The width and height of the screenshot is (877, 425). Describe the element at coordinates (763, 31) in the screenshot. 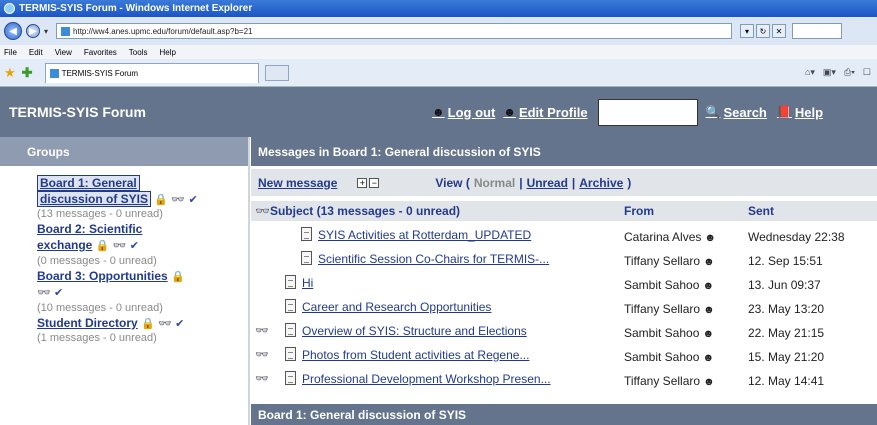

I see `refresh-icon: ↻` at that location.